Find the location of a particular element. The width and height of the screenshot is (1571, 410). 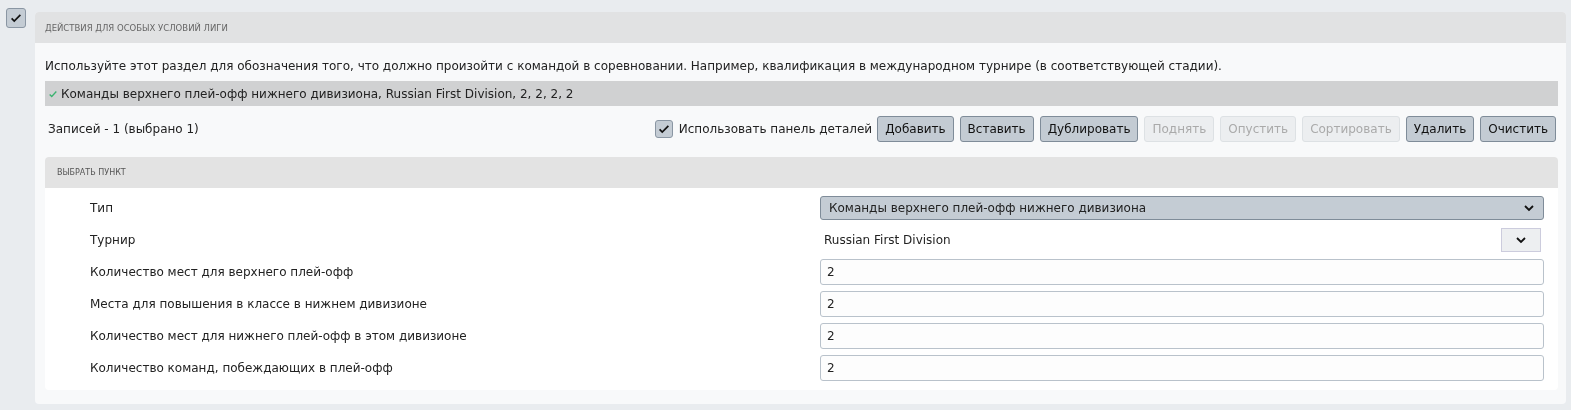

section-title: ДЕЙСТВИЯ ДЛЯ ОСОБЫХ УСЛОВИЙ ЛИГИ is located at coordinates (136, 27).